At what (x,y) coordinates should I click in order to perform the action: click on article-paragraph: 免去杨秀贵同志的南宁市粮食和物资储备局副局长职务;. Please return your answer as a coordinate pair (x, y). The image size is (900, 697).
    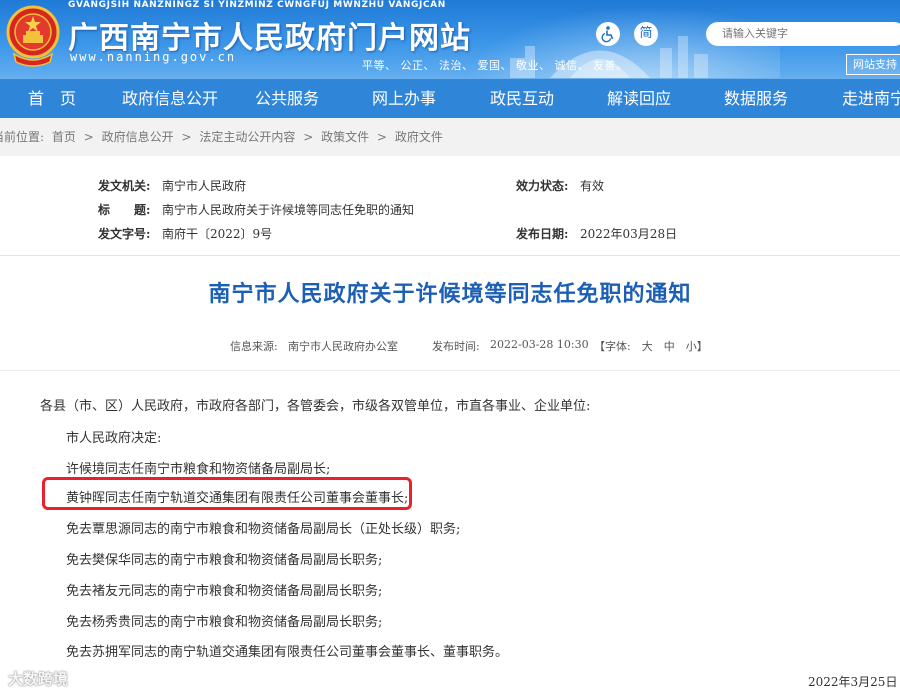
    Looking at the image, I should click on (224, 622).